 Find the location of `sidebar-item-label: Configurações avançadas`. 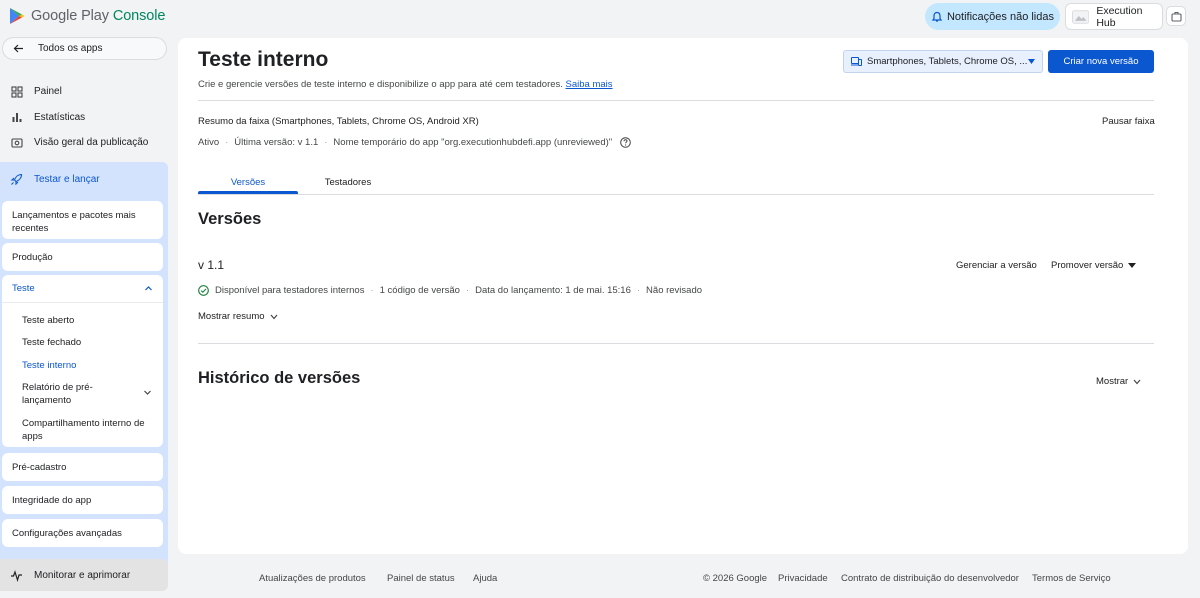

sidebar-item-label: Configurações avançadas is located at coordinates (67, 533).